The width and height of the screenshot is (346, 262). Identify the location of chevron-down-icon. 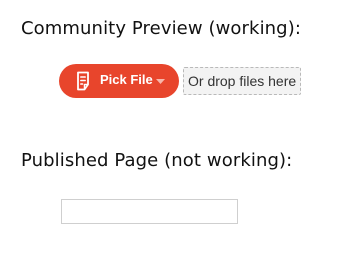
(160, 81).